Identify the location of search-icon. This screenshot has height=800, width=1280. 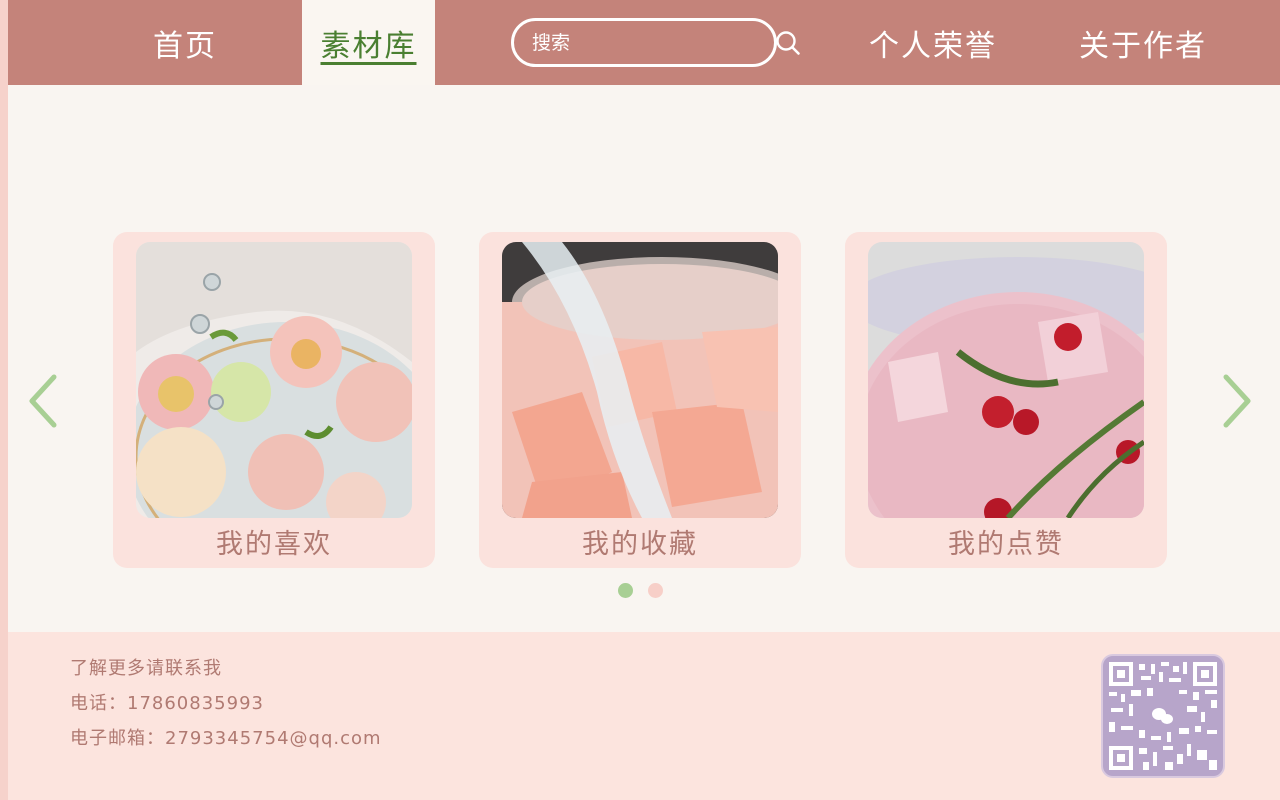
(788, 43).